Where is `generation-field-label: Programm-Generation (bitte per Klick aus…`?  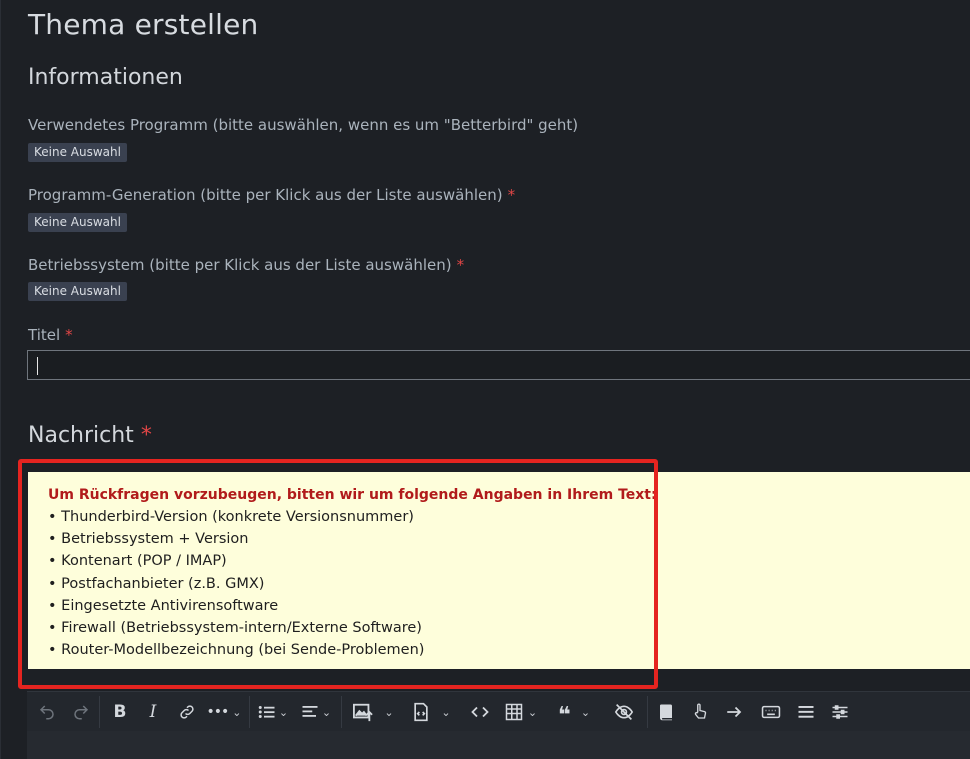 generation-field-label: Programm-Generation (bitte per Klick aus… is located at coordinates (272, 195).